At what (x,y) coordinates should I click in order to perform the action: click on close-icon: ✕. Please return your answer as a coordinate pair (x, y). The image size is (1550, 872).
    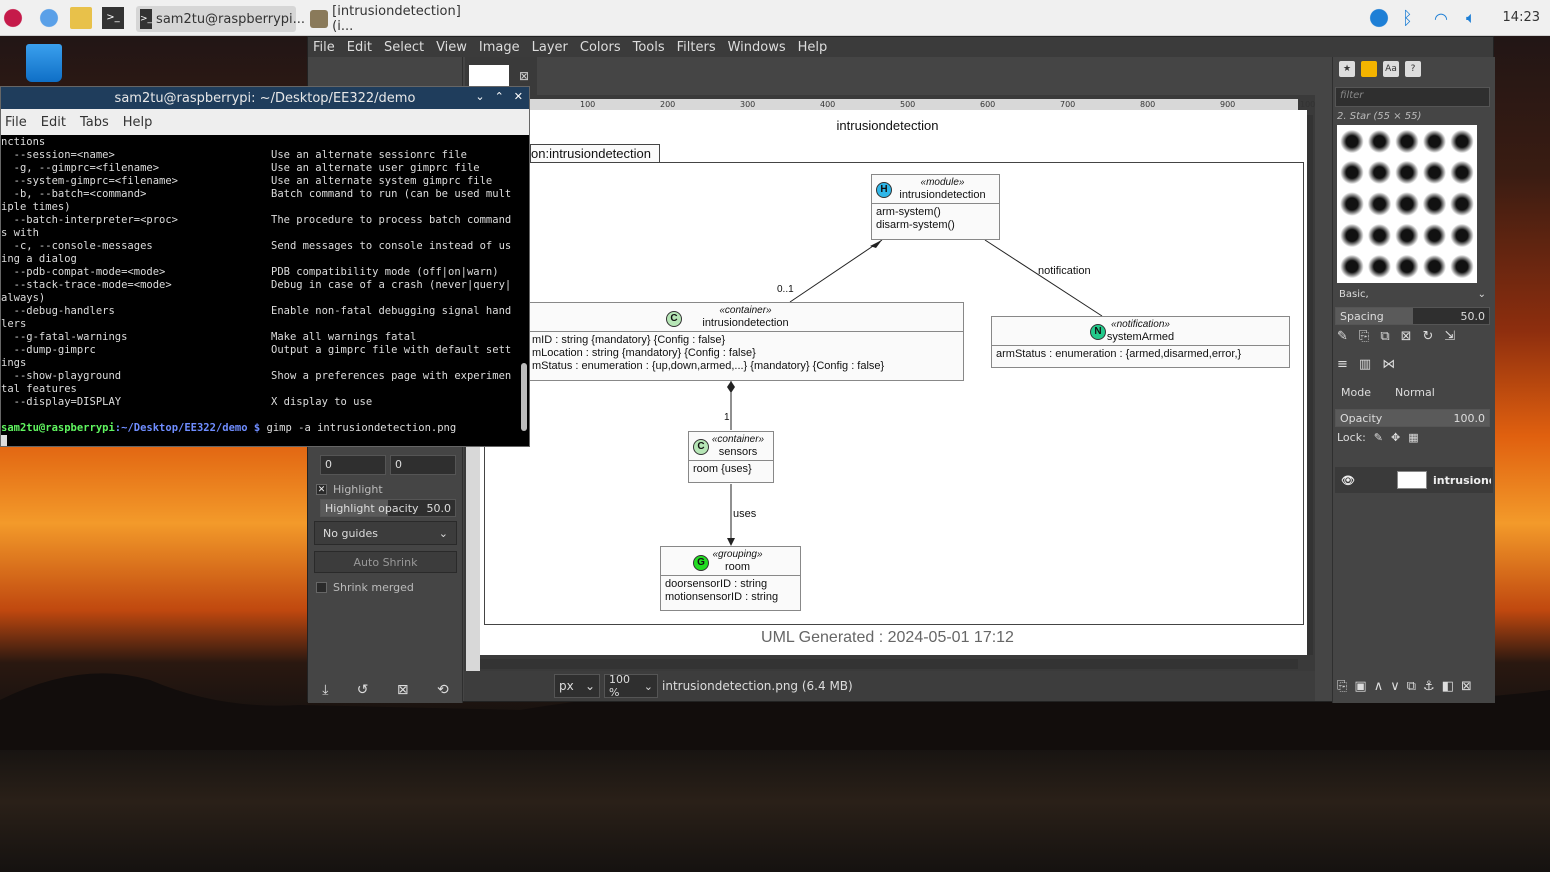
    Looking at the image, I should click on (518, 96).